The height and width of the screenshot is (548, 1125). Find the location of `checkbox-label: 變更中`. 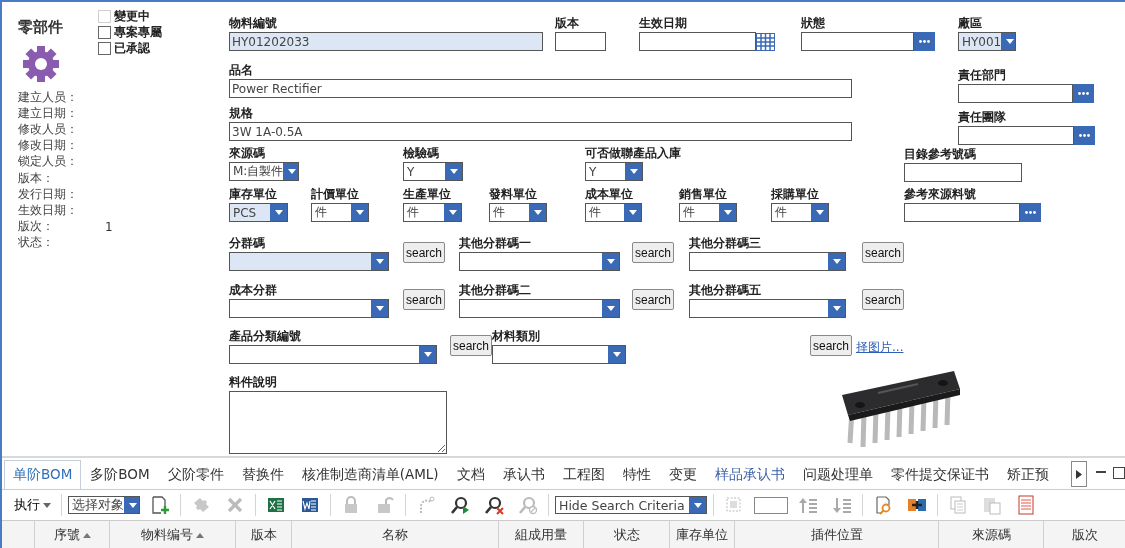

checkbox-label: 變更中 is located at coordinates (132, 16).